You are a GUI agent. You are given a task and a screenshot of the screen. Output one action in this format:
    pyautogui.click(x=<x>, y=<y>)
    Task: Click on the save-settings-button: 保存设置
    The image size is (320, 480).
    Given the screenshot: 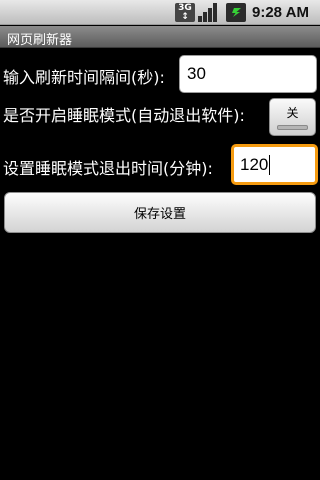 What is the action you would take?
    pyautogui.click(x=160, y=212)
    